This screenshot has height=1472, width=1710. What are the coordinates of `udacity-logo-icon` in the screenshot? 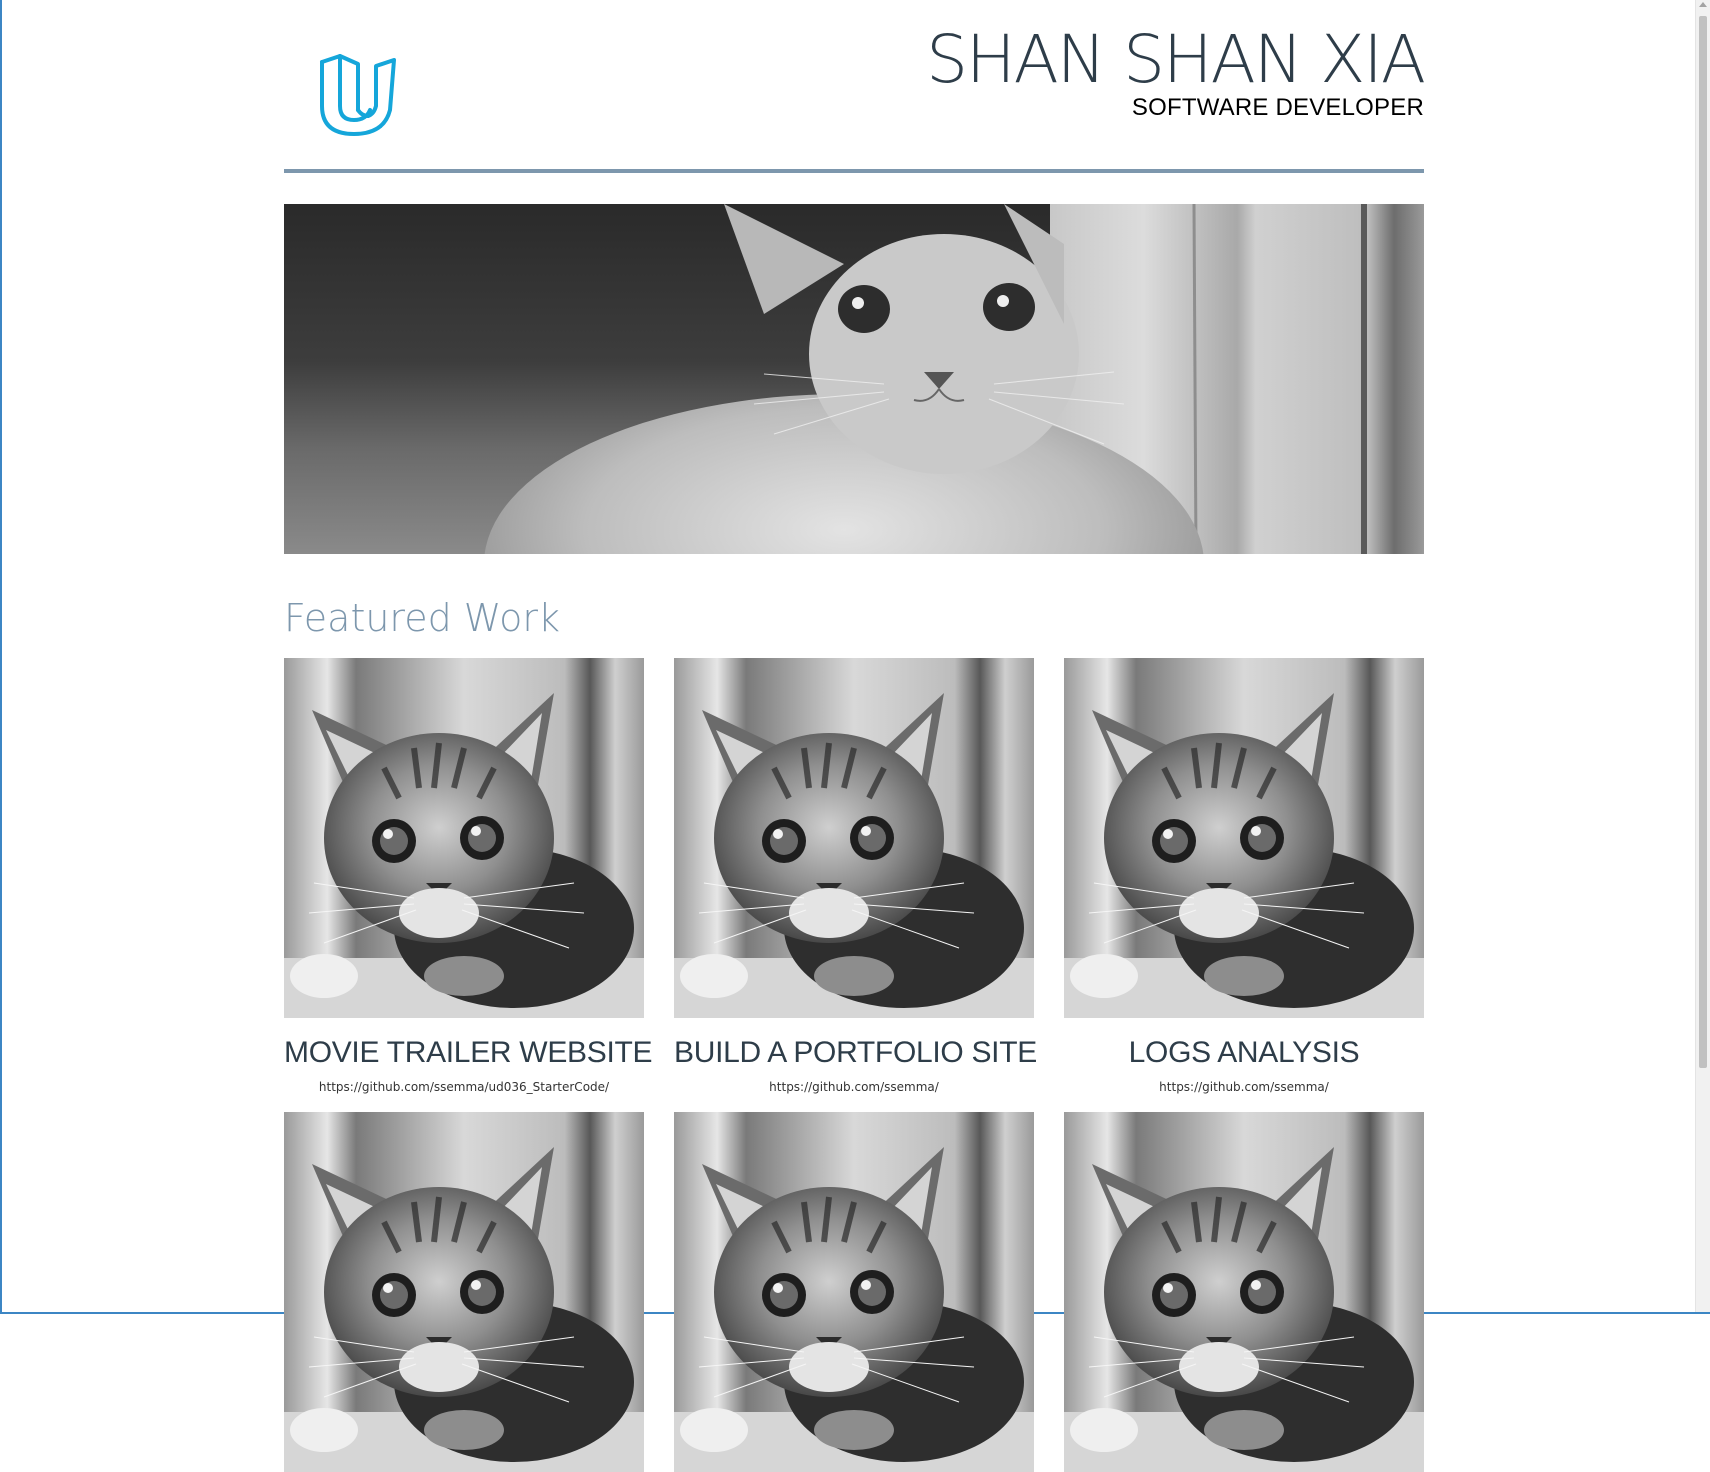 It's located at (358, 96).